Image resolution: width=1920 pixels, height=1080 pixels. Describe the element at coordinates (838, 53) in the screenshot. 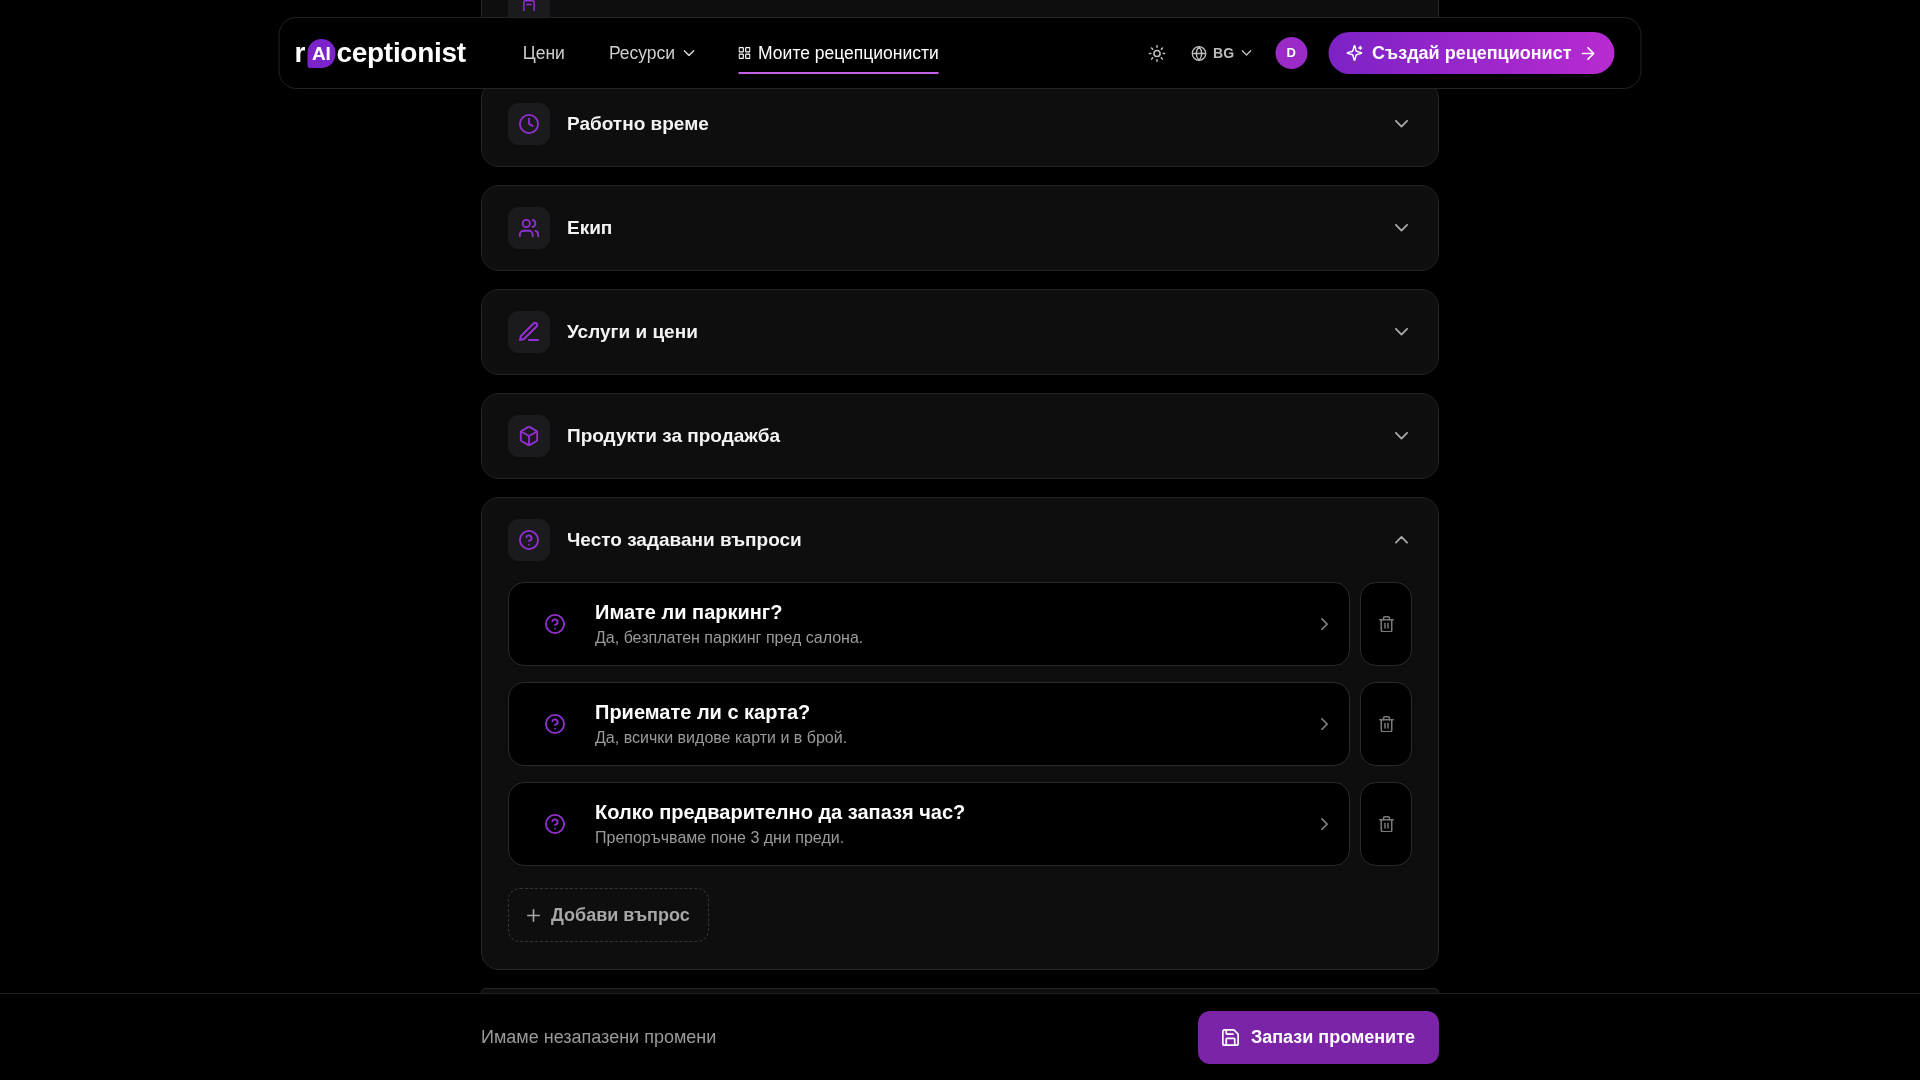

I see `nav-link: Моите рецепционисти` at that location.